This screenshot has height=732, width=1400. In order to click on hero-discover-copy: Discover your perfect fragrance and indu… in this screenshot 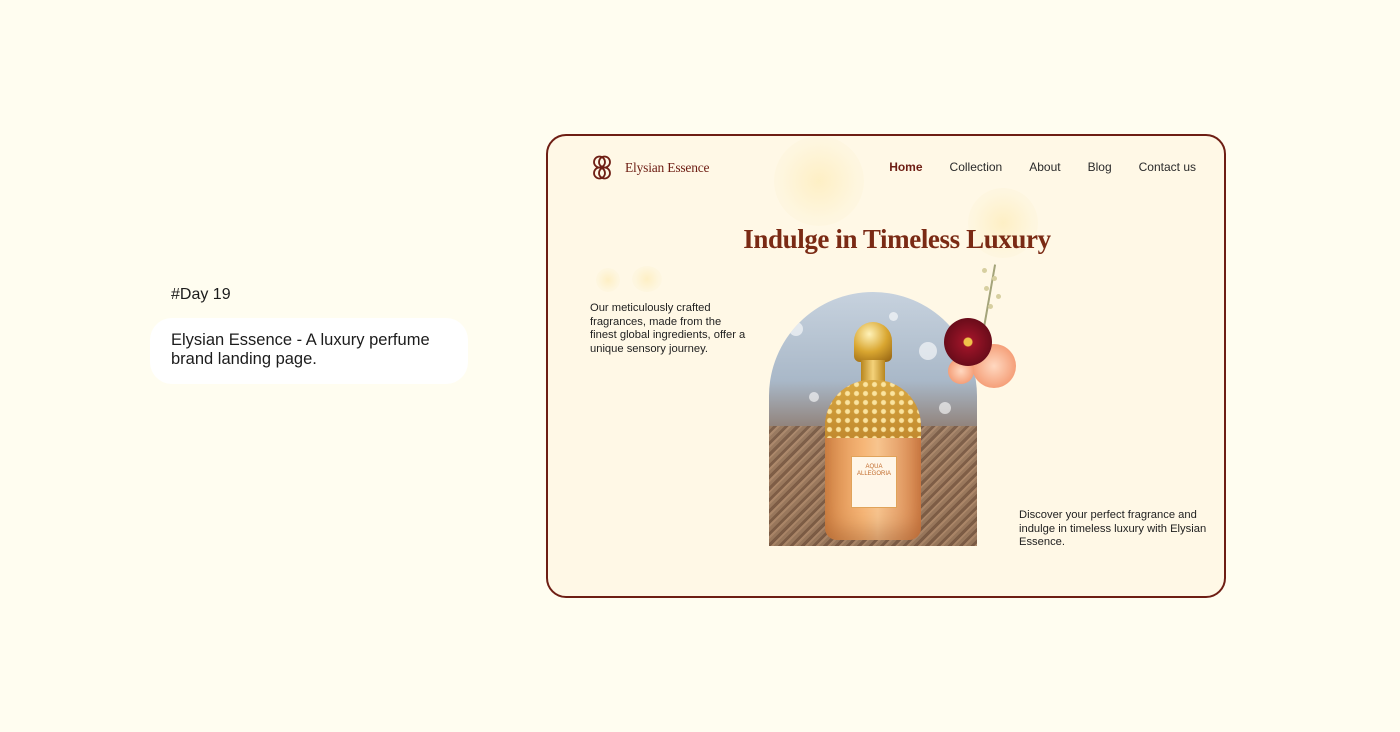, I will do `click(1113, 529)`.